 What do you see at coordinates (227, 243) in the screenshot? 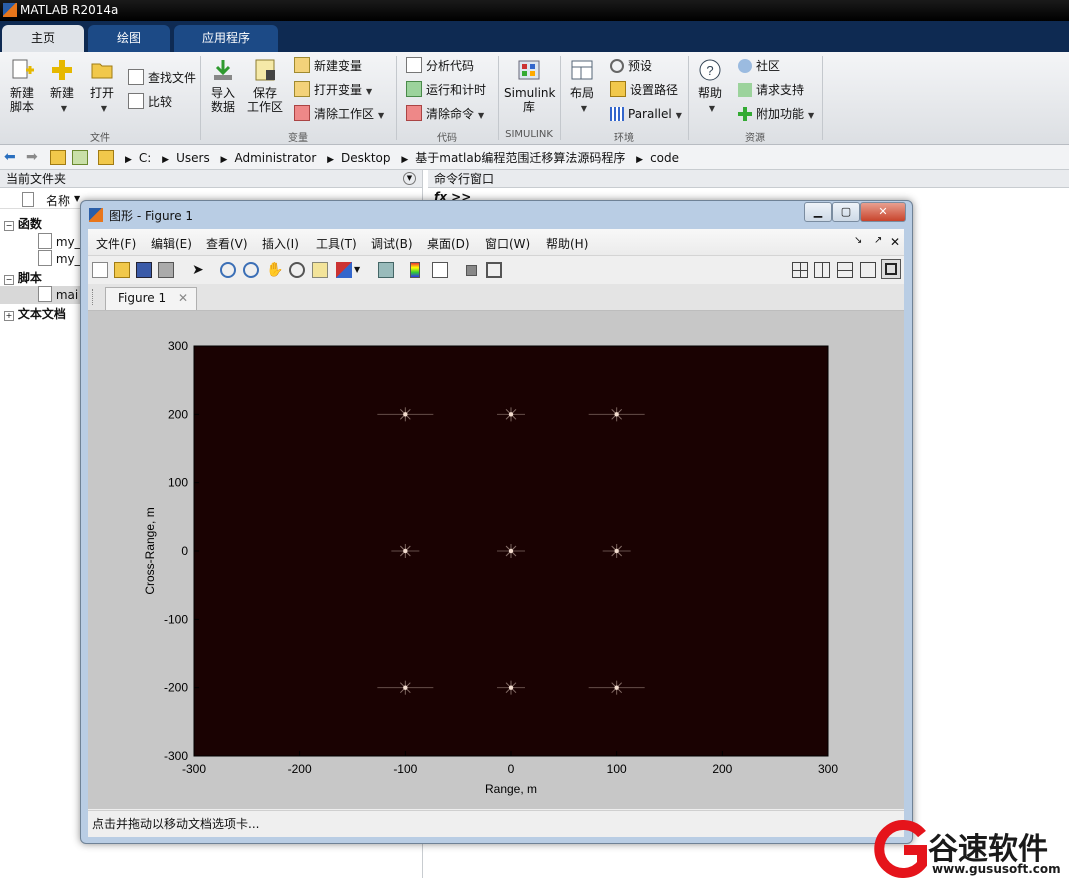
I see `menu-view: 查看(V)` at bounding box center [227, 243].